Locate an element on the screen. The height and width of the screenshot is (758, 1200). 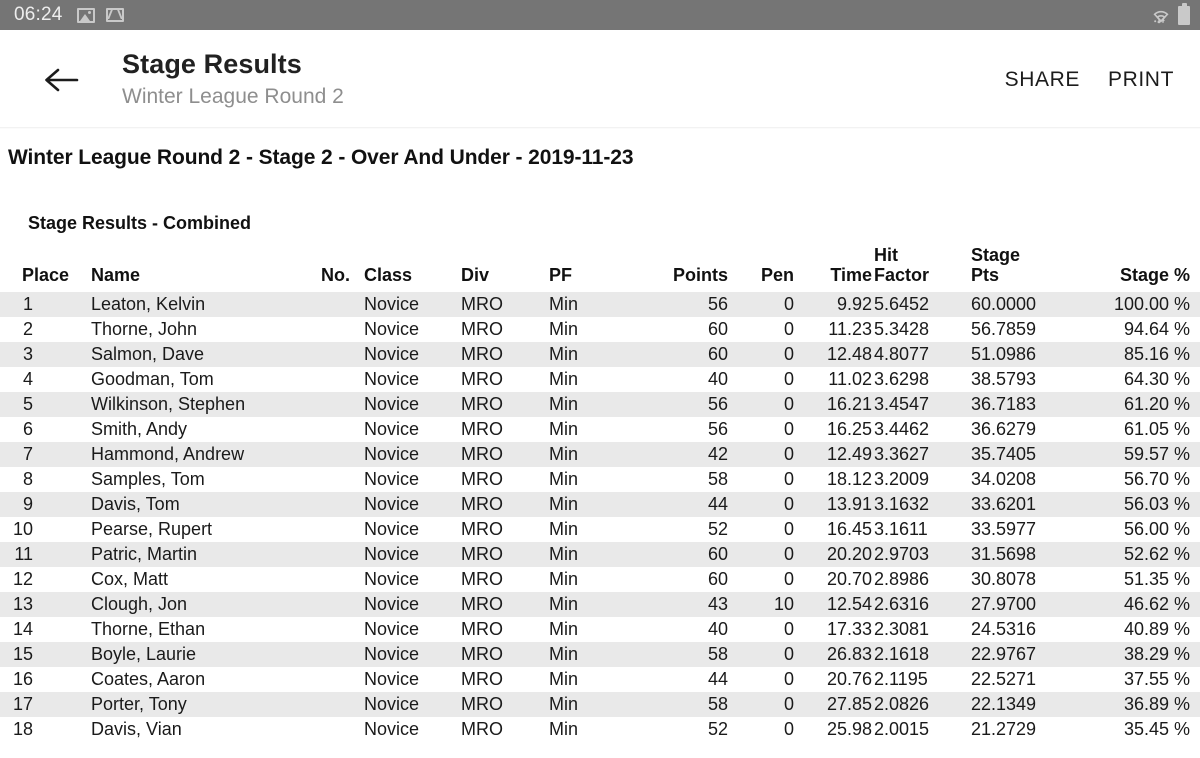
cell-hit-factor: 5.6452 is located at coordinates (922, 305).